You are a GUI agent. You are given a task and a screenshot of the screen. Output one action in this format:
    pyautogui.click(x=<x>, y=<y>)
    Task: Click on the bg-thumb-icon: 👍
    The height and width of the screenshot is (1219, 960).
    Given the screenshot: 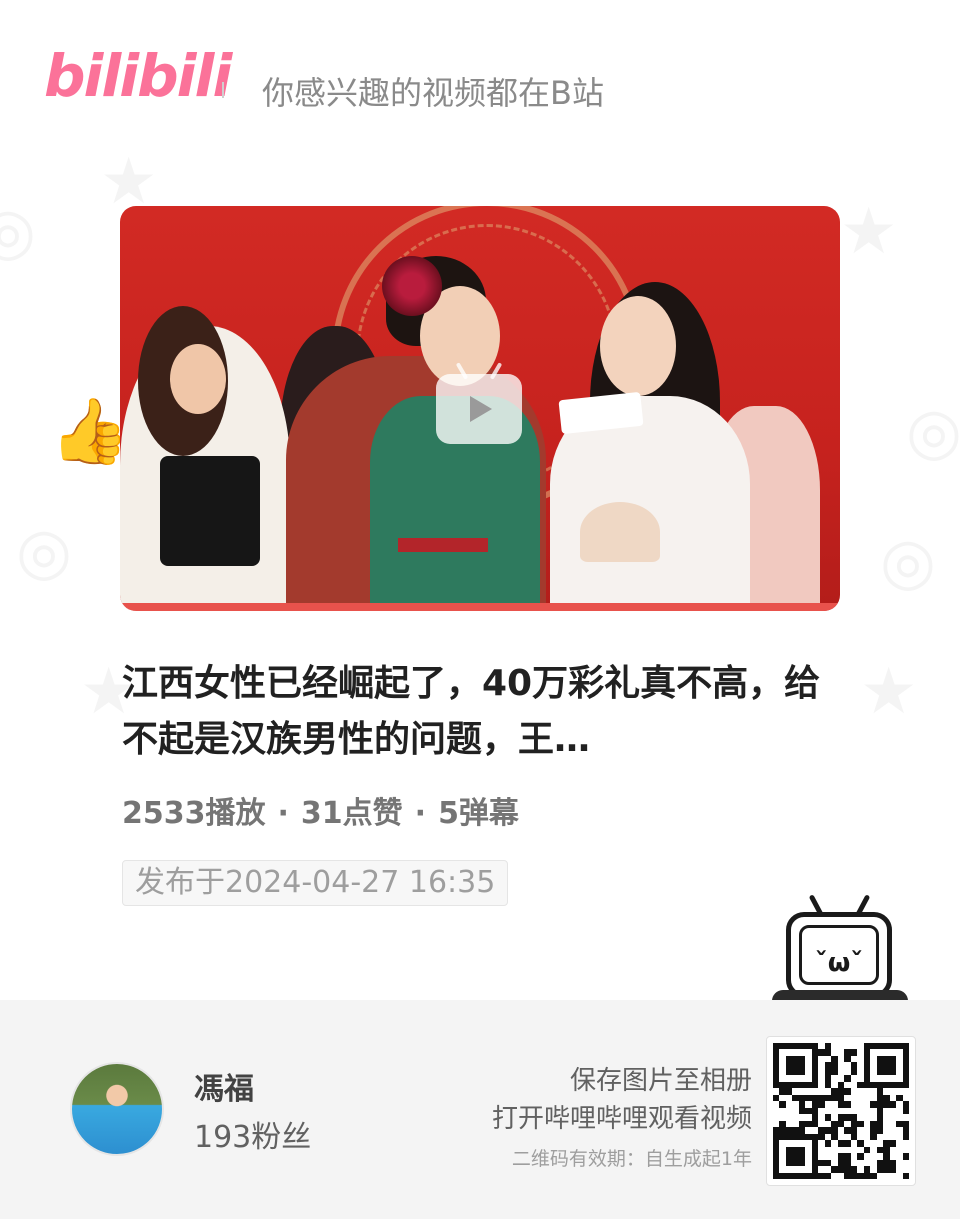 What is the action you would take?
    pyautogui.click(x=90, y=432)
    